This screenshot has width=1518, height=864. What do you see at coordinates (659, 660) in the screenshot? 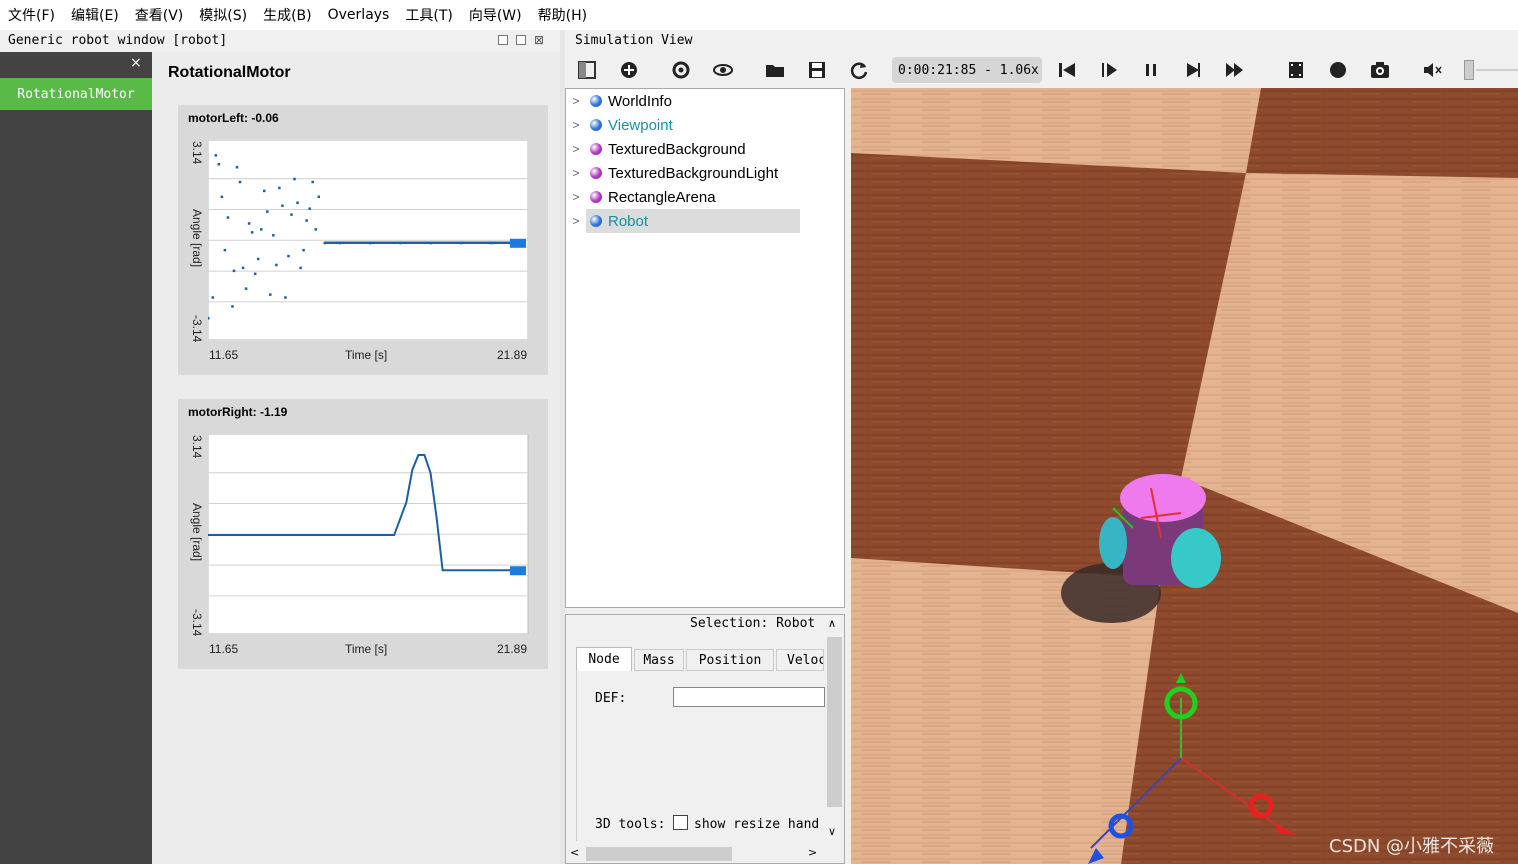
I see `tab-mass: Mass` at bounding box center [659, 660].